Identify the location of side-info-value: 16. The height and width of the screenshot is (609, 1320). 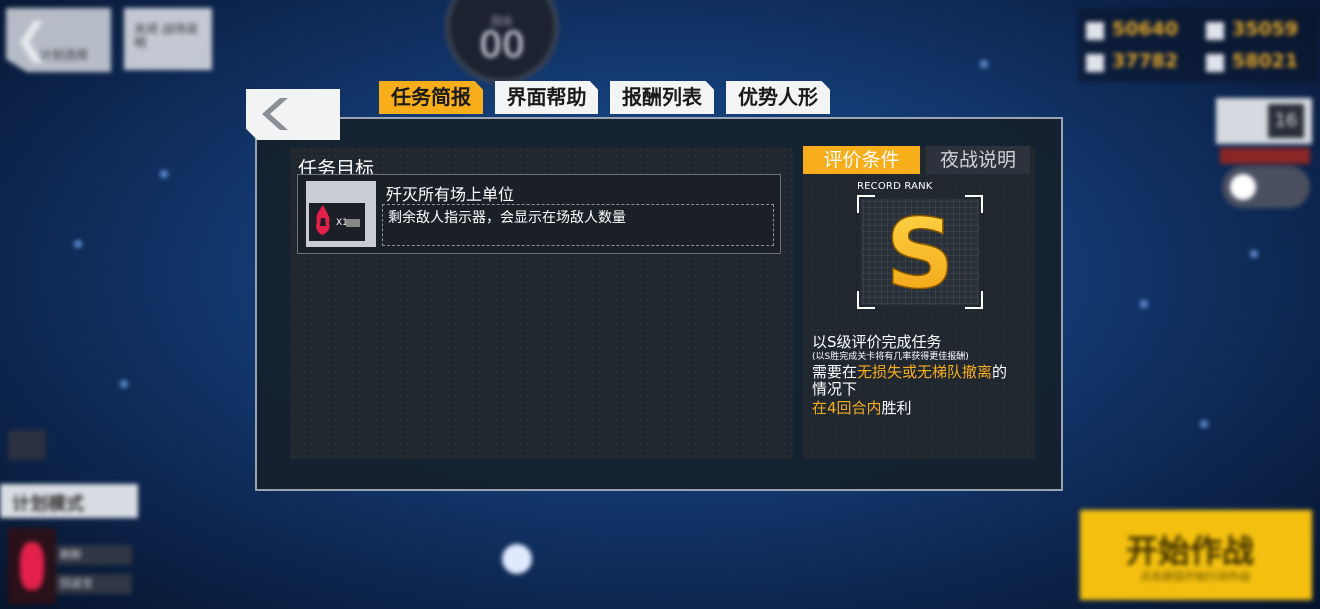
(1286, 121).